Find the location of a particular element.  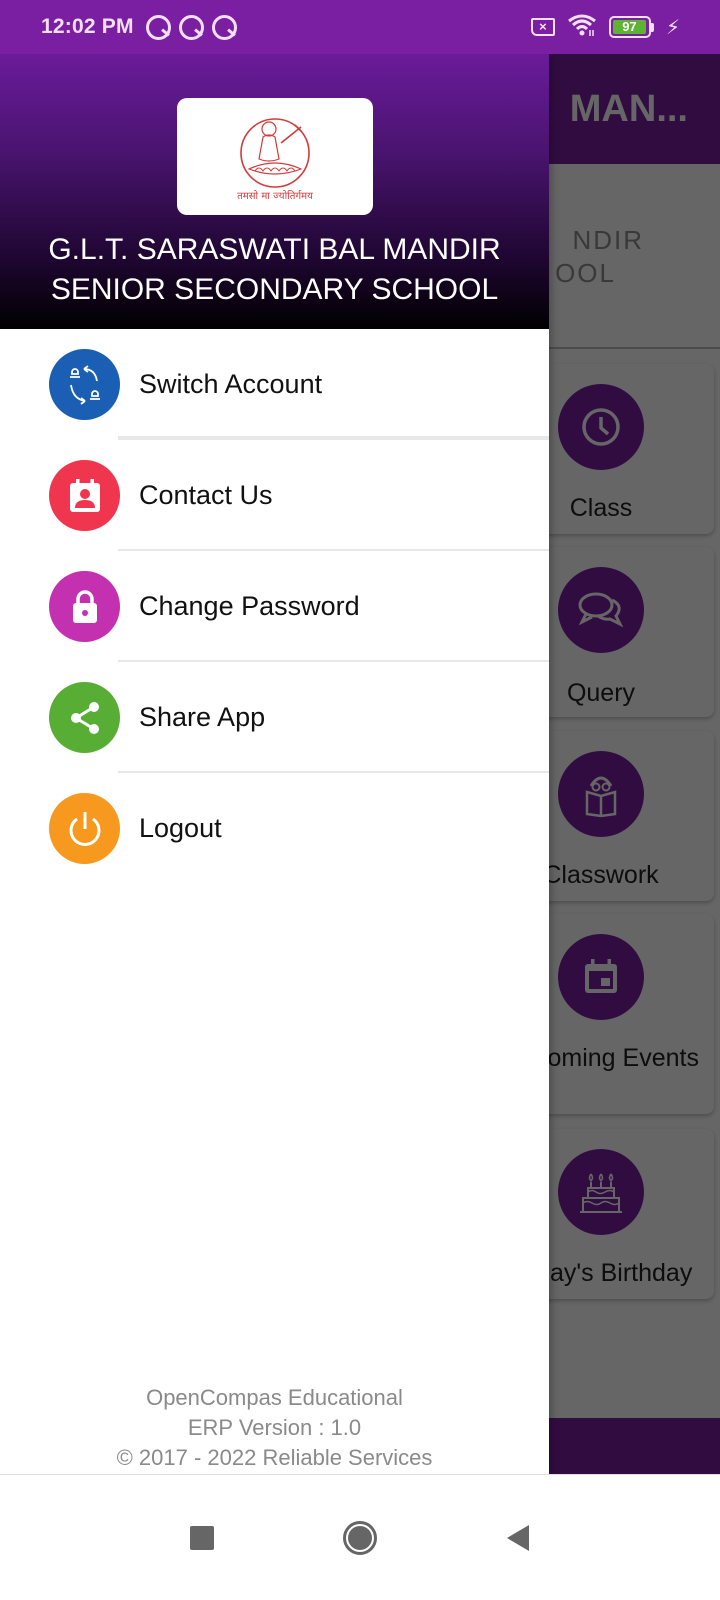

notification-icons is located at coordinates (191, 27).